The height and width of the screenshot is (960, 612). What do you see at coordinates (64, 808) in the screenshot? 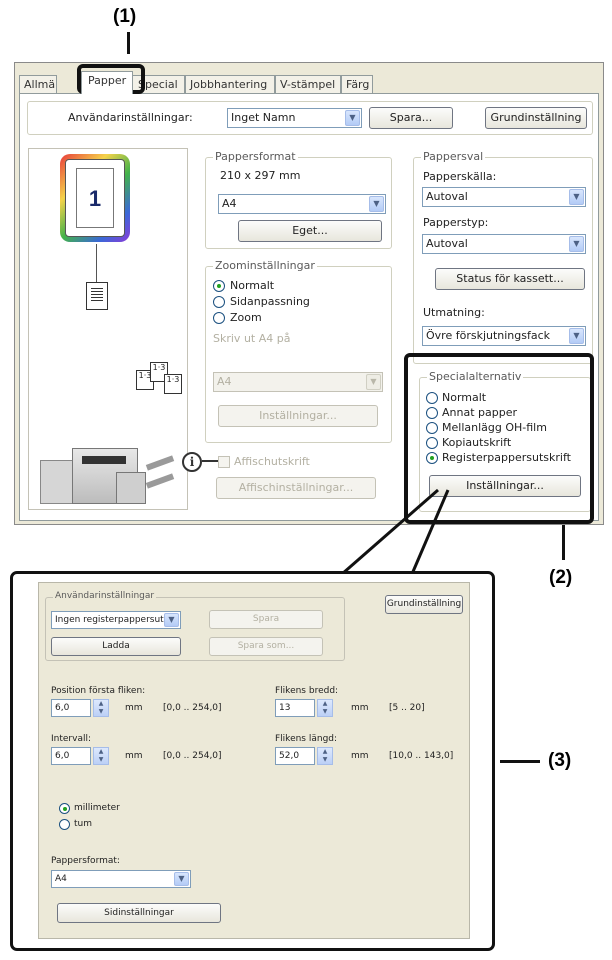
I see `unit-millimeter-radio` at bounding box center [64, 808].